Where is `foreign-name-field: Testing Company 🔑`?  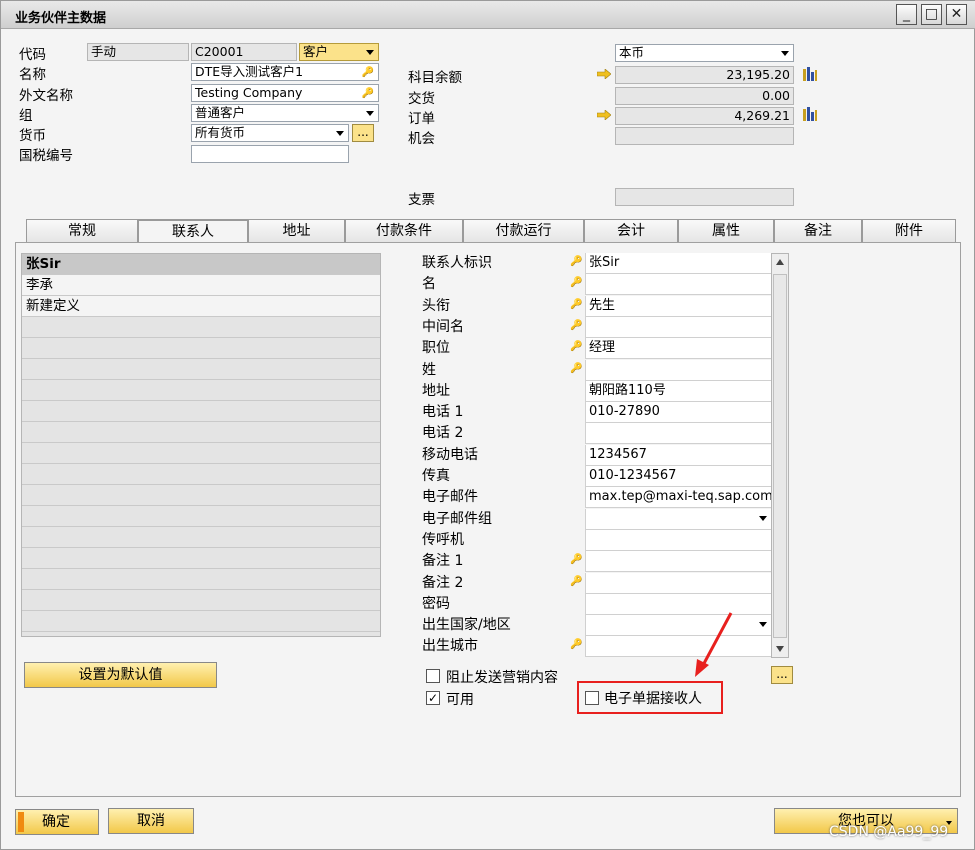
foreign-name-field: Testing Company 🔑 is located at coordinates (285, 93).